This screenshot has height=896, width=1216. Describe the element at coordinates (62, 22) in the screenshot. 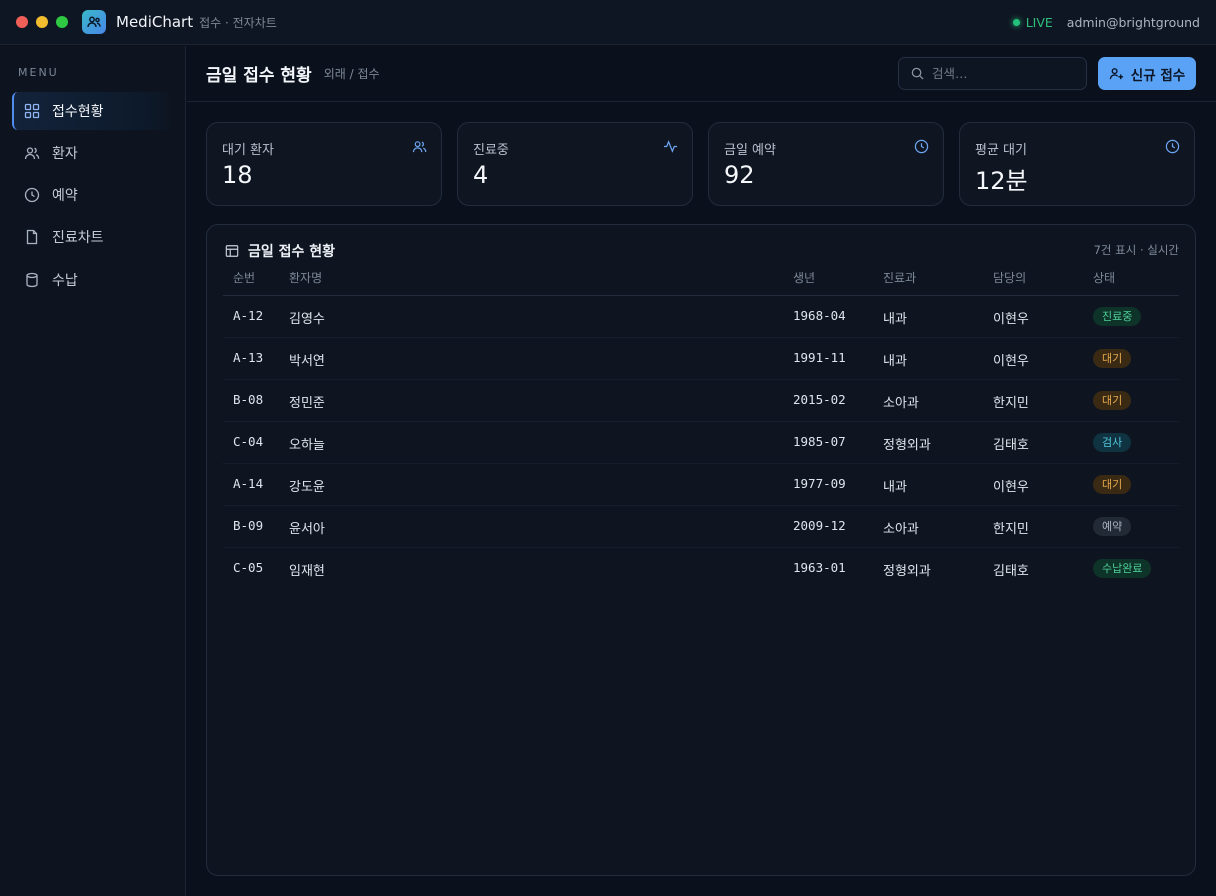

I see `maximize-window-button` at that location.